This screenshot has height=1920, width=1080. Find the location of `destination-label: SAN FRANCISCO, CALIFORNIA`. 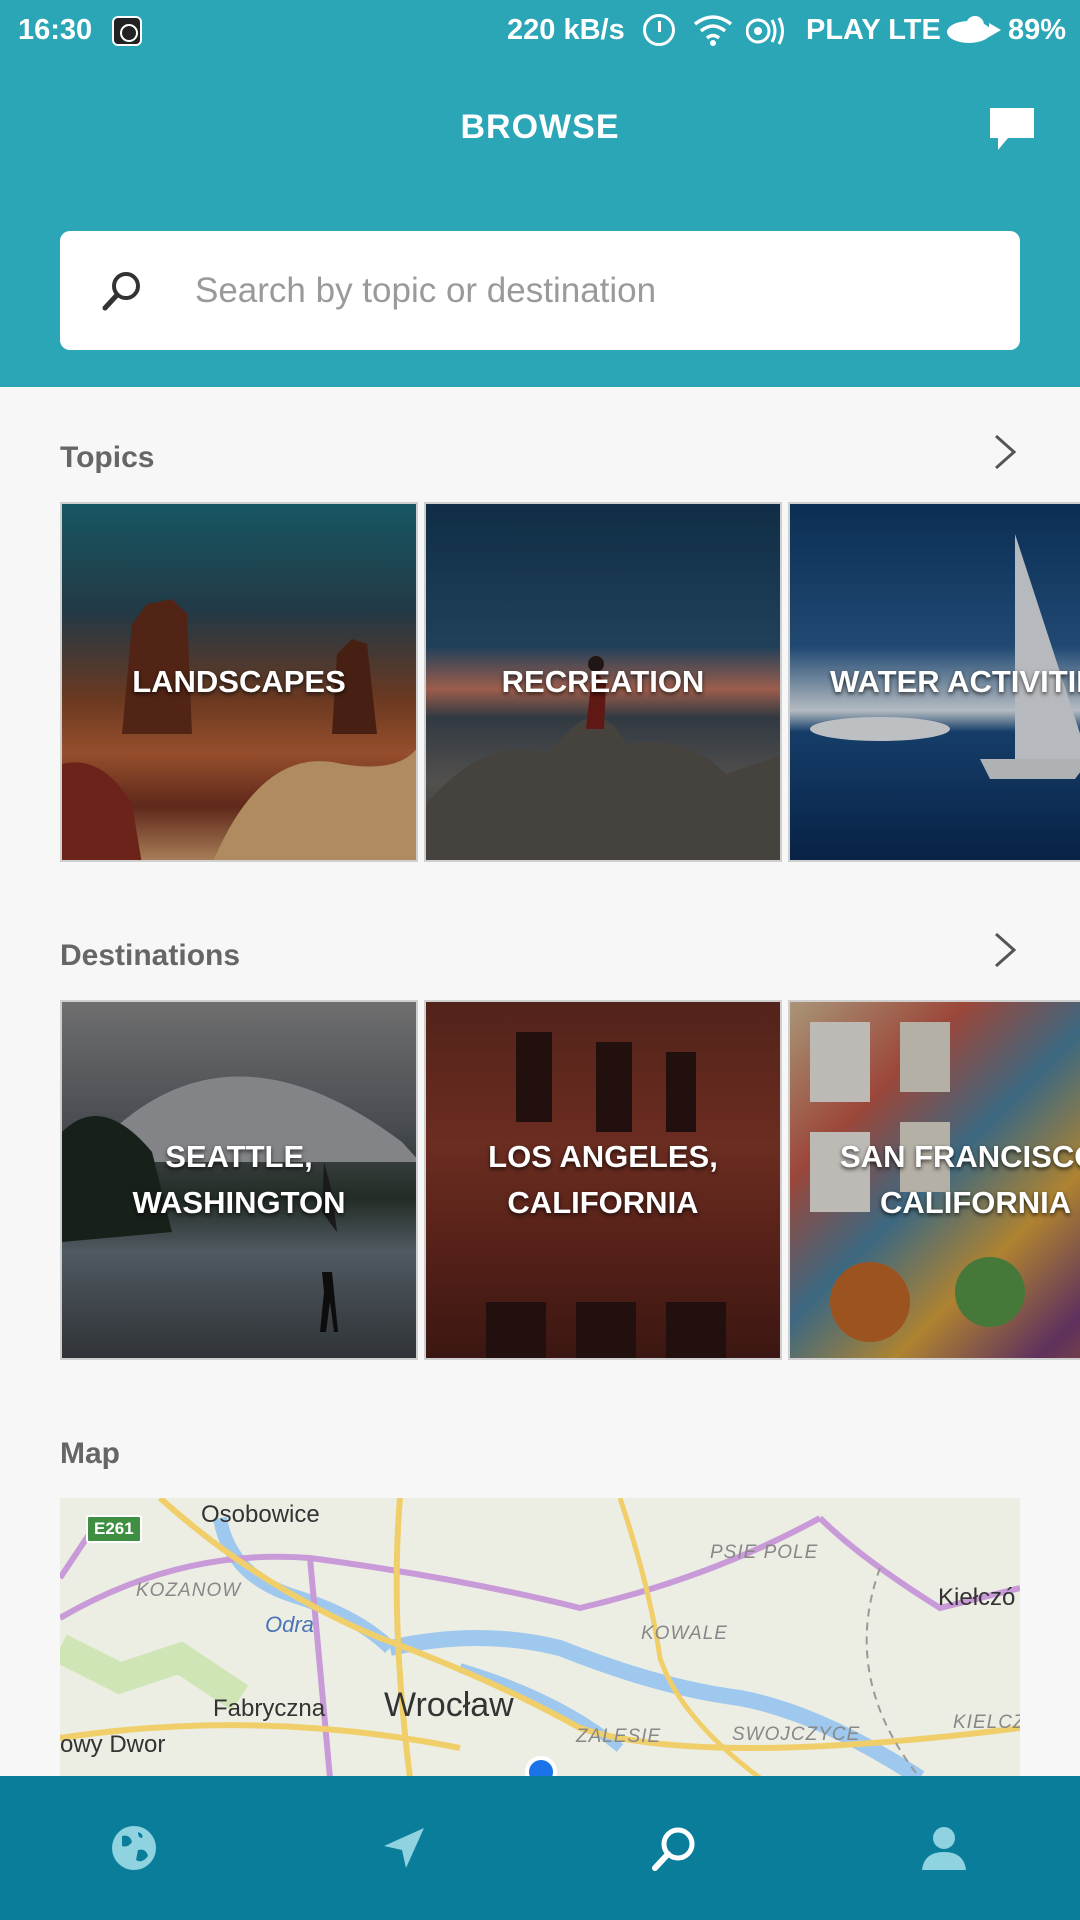

destination-label: SAN FRANCISCO, CALIFORNIA is located at coordinates (935, 1180).